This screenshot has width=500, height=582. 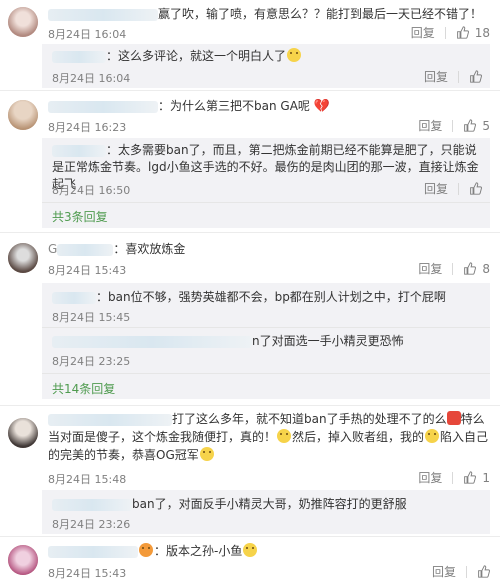 I want to click on reply-text: ：这么多评论，就这一个明白人了, so click(x=196, y=56).